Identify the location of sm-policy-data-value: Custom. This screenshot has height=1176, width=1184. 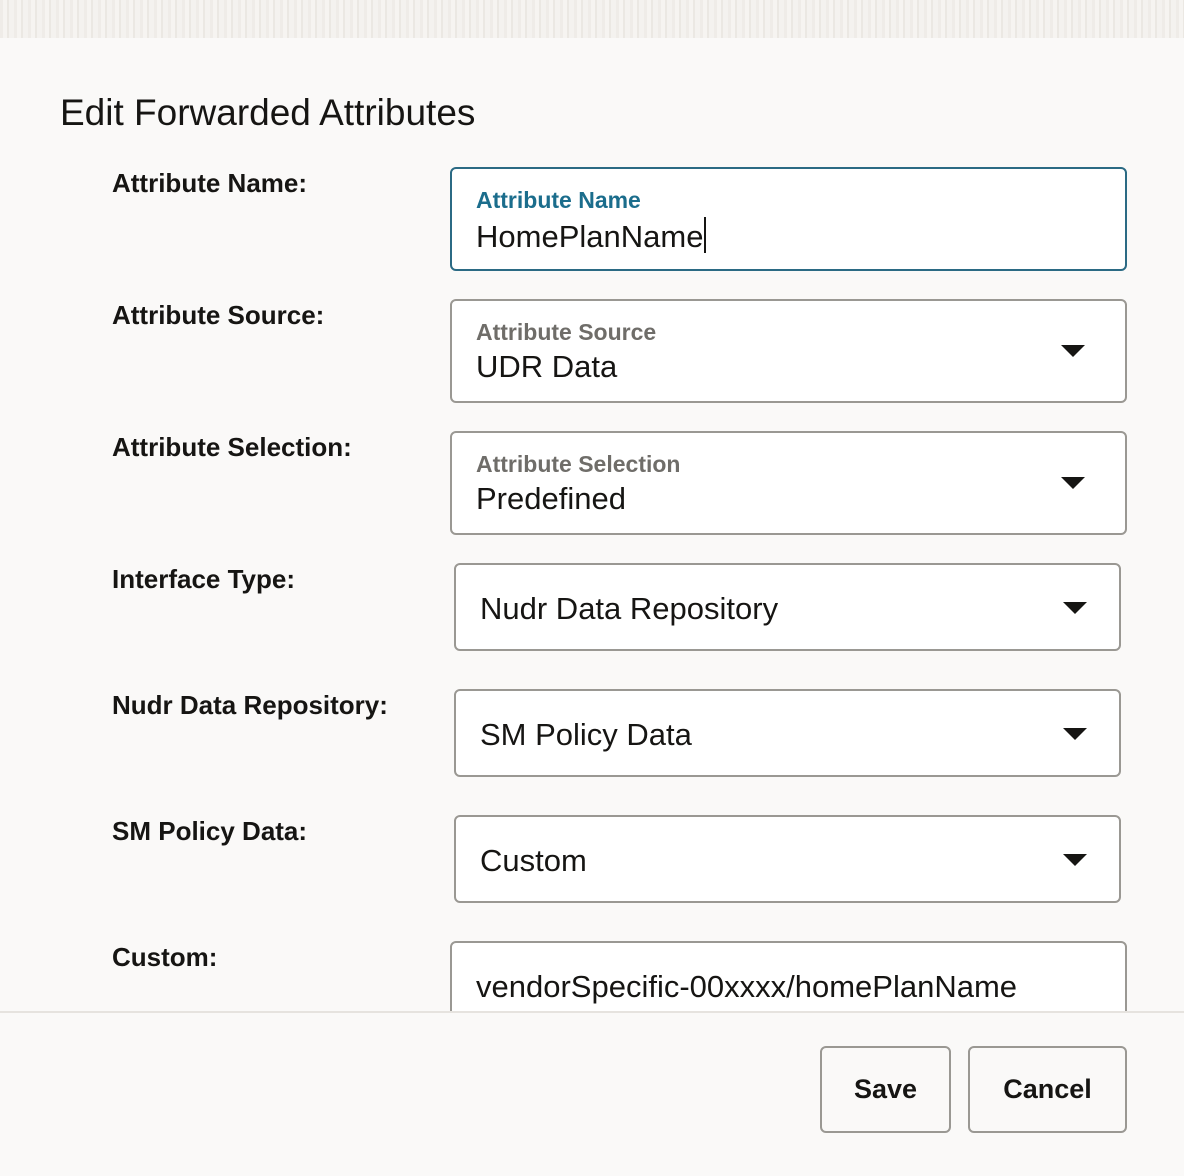
(533, 860).